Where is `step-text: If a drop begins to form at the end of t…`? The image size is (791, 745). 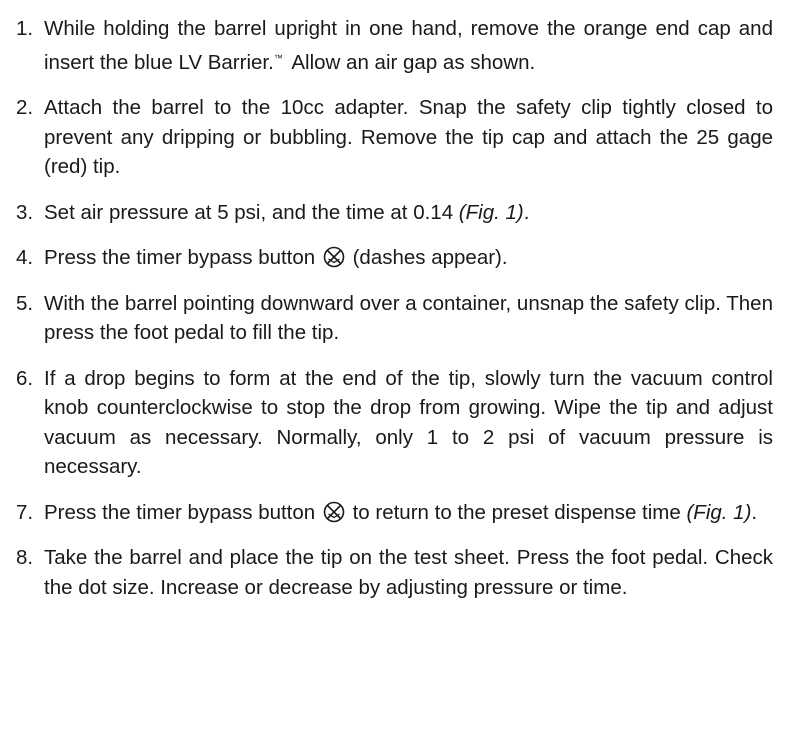 step-text: If a drop begins to form at the end of t… is located at coordinates (408, 422).